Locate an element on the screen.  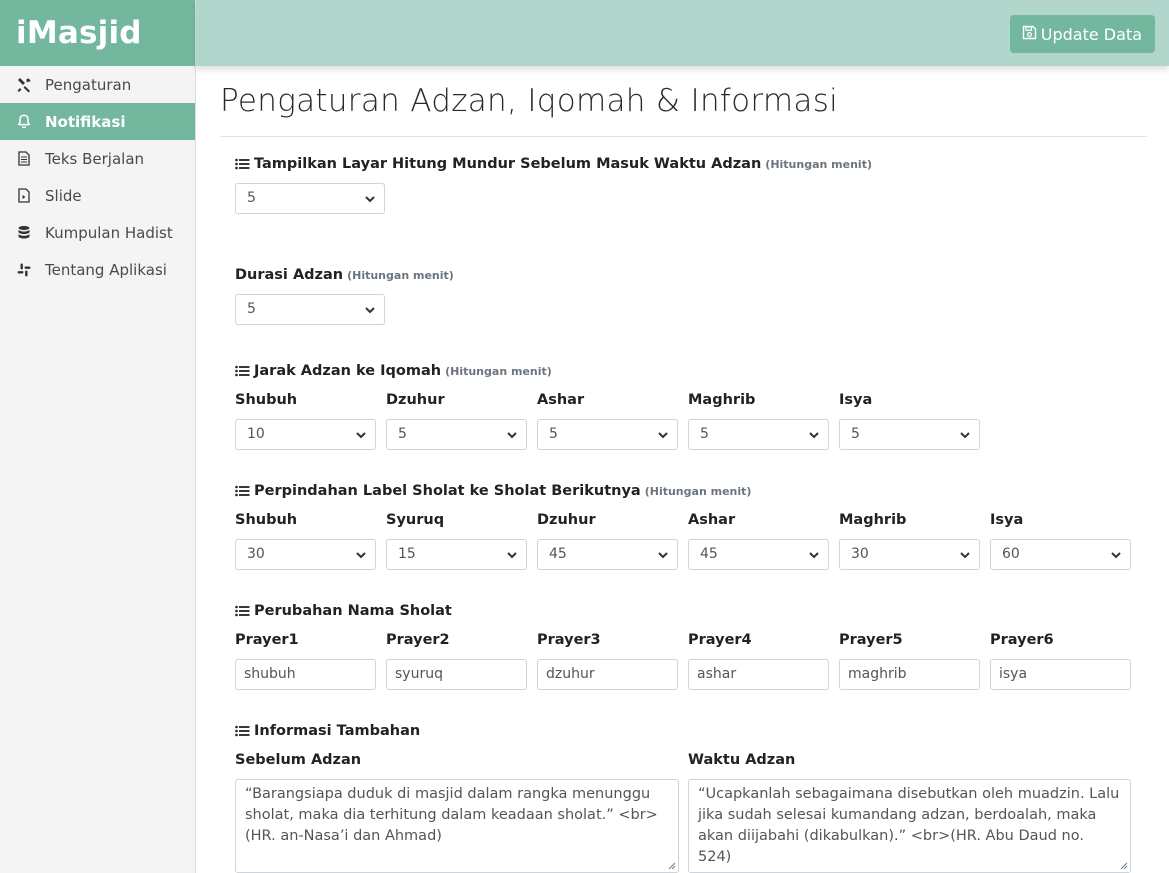
adzan-duration-select: 5 is located at coordinates (310, 309).